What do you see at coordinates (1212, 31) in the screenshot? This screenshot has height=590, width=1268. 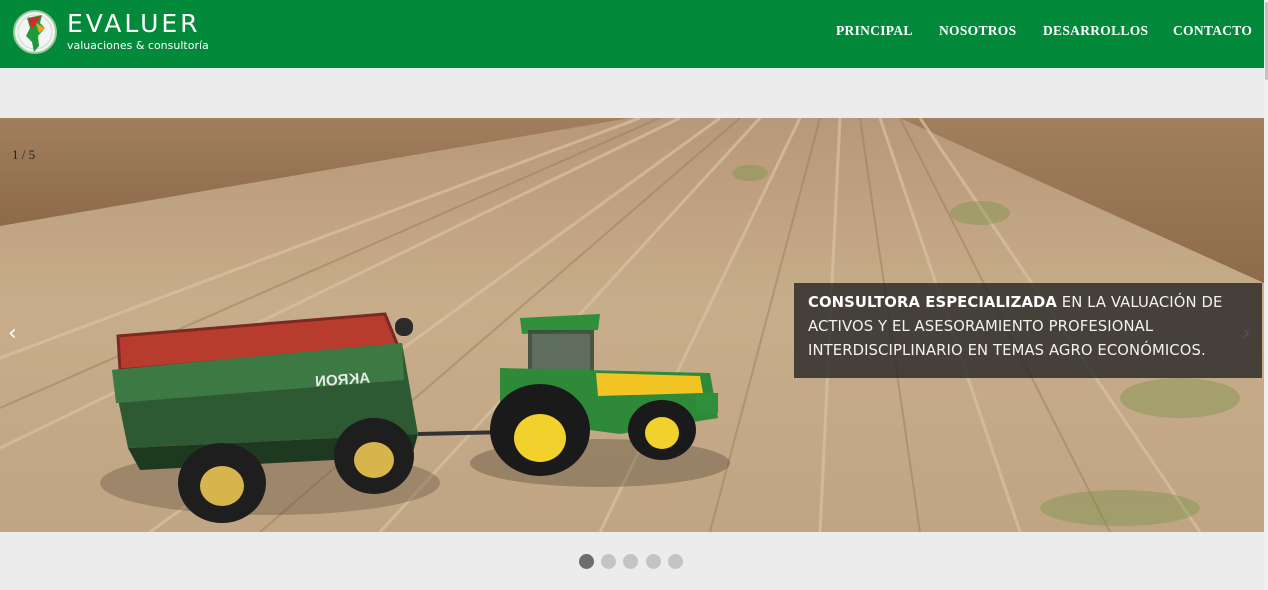 I see `nav-contacto: CONTACTO` at bounding box center [1212, 31].